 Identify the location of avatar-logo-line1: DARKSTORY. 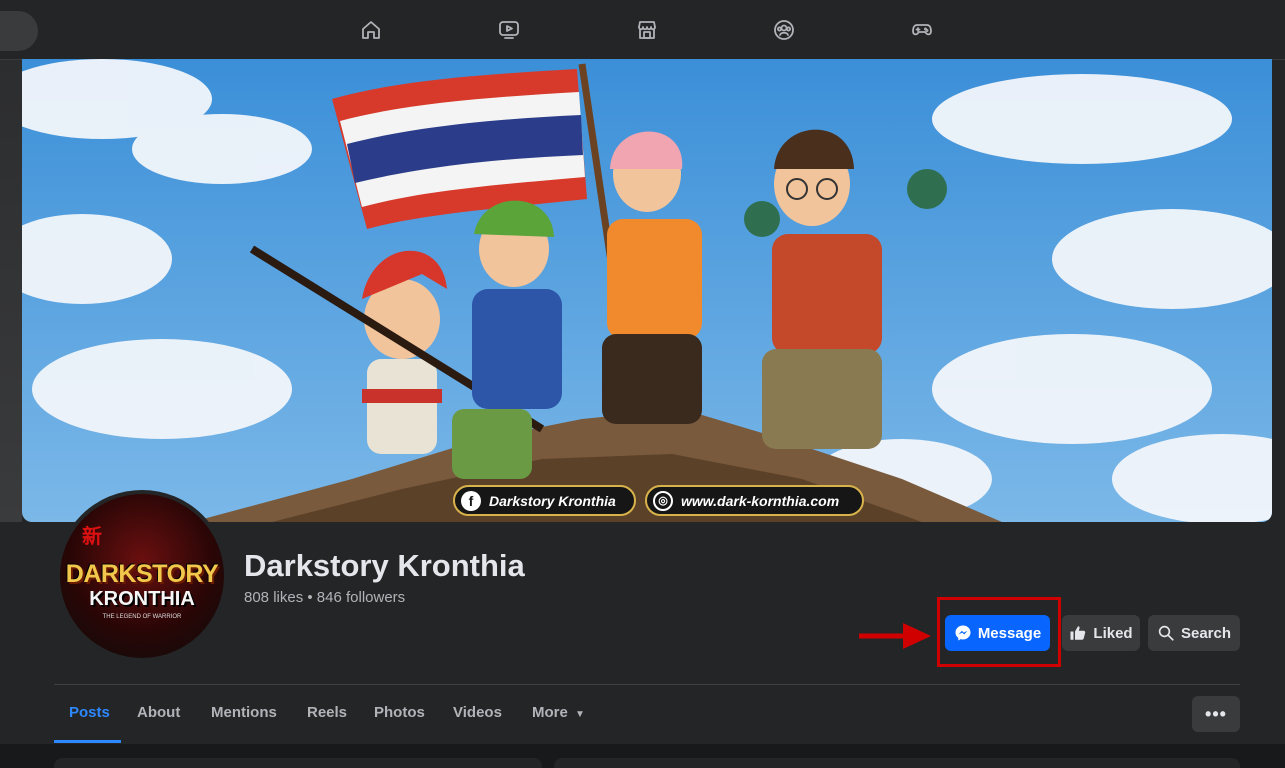
(142, 574).